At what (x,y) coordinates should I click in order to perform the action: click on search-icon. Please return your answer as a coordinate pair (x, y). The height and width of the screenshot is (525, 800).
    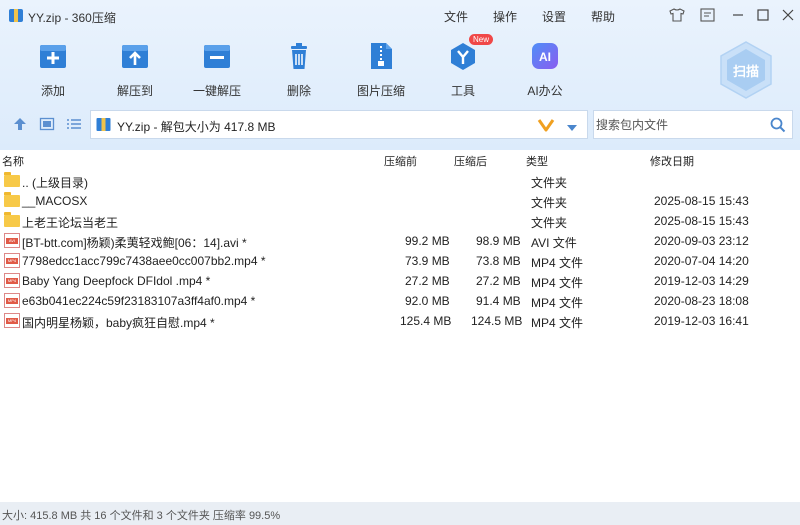
    Looking at the image, I should click on (778, 126).